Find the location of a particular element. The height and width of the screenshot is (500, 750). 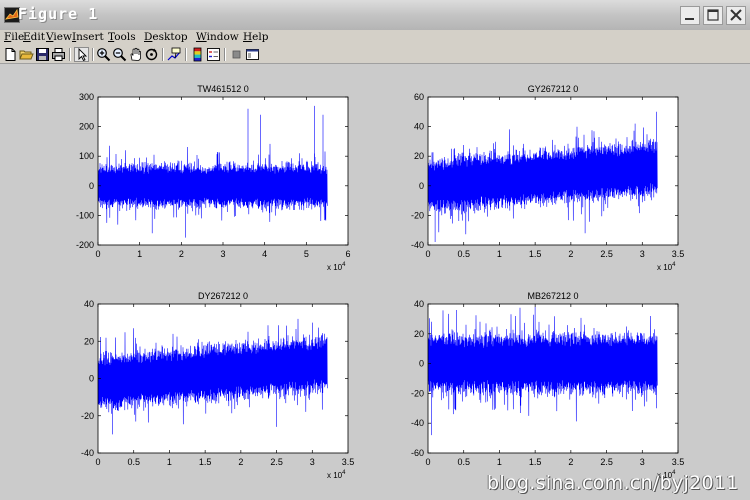

hide-tools-icon is located at coordinates (236, 54).